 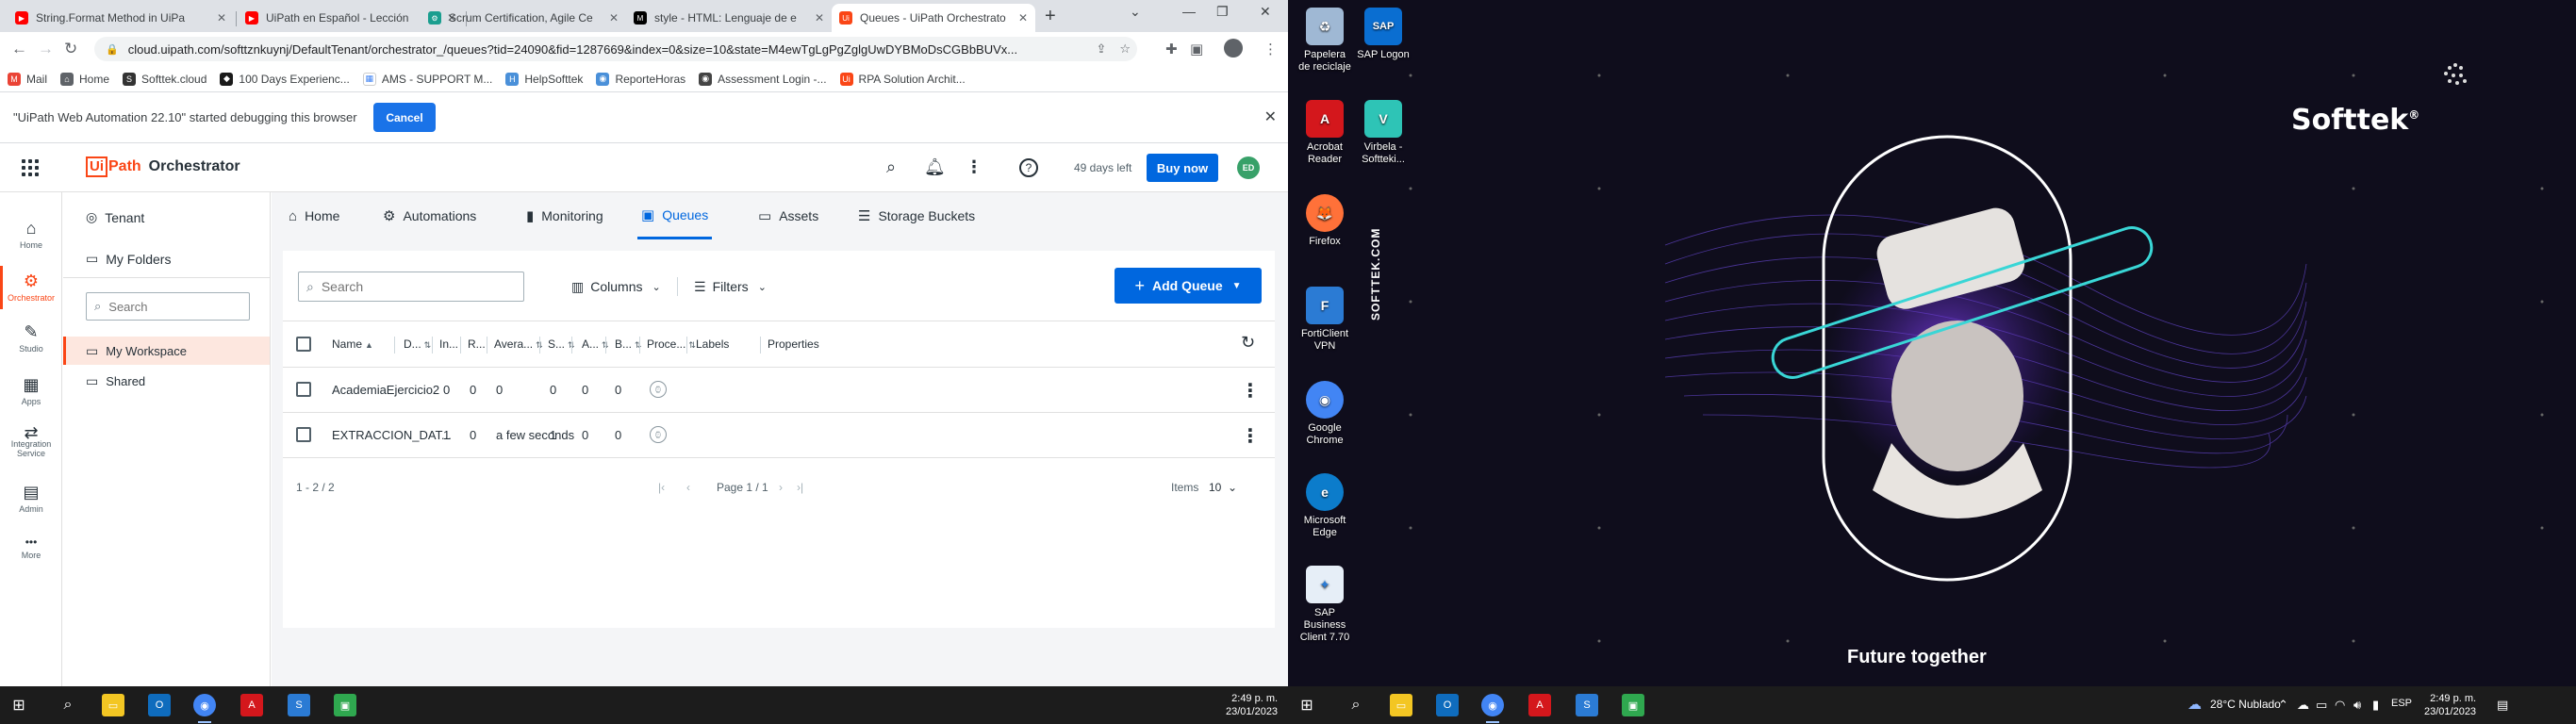 I want to click on rail-more: ••• More, so click(x=31, y=547).